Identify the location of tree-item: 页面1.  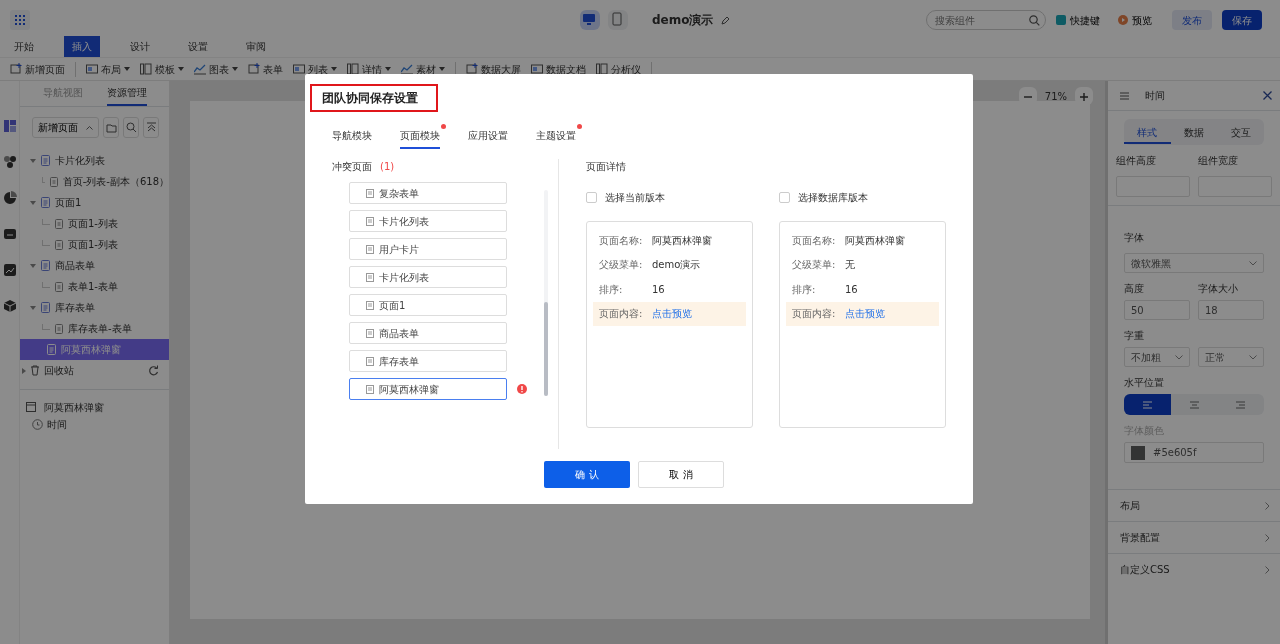
(94, 202).